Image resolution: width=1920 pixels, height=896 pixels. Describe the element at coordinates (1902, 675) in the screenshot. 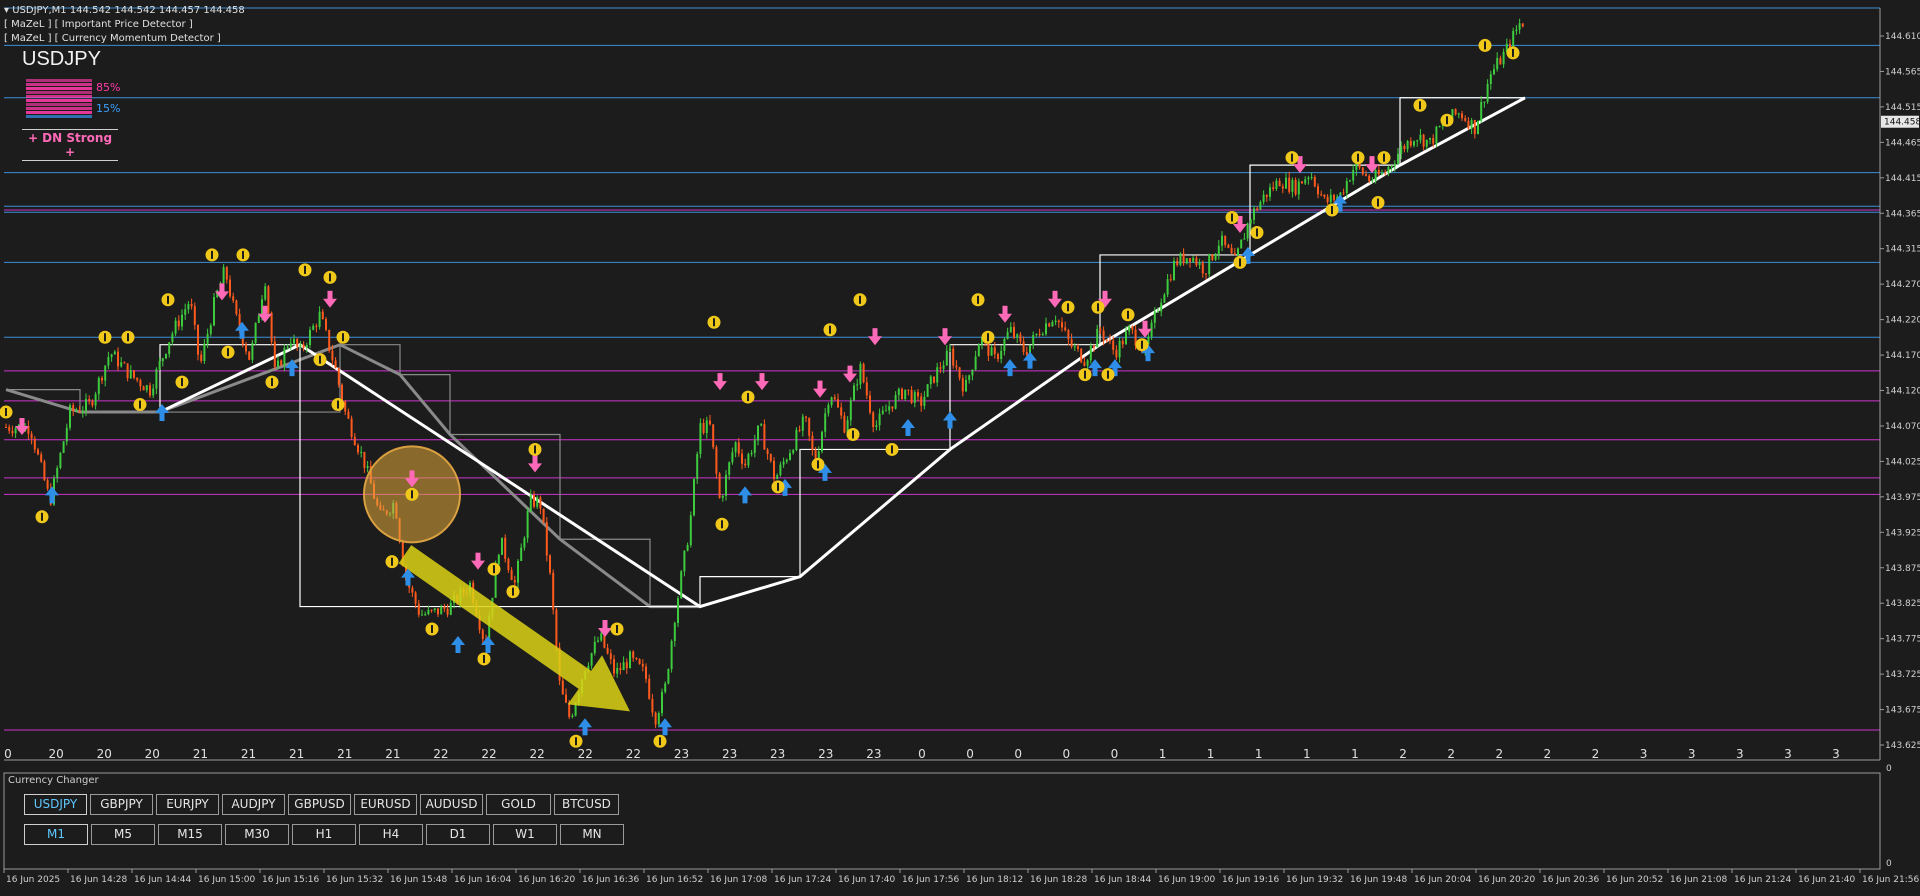

I see `price-tick-label: 143.725` at that location.